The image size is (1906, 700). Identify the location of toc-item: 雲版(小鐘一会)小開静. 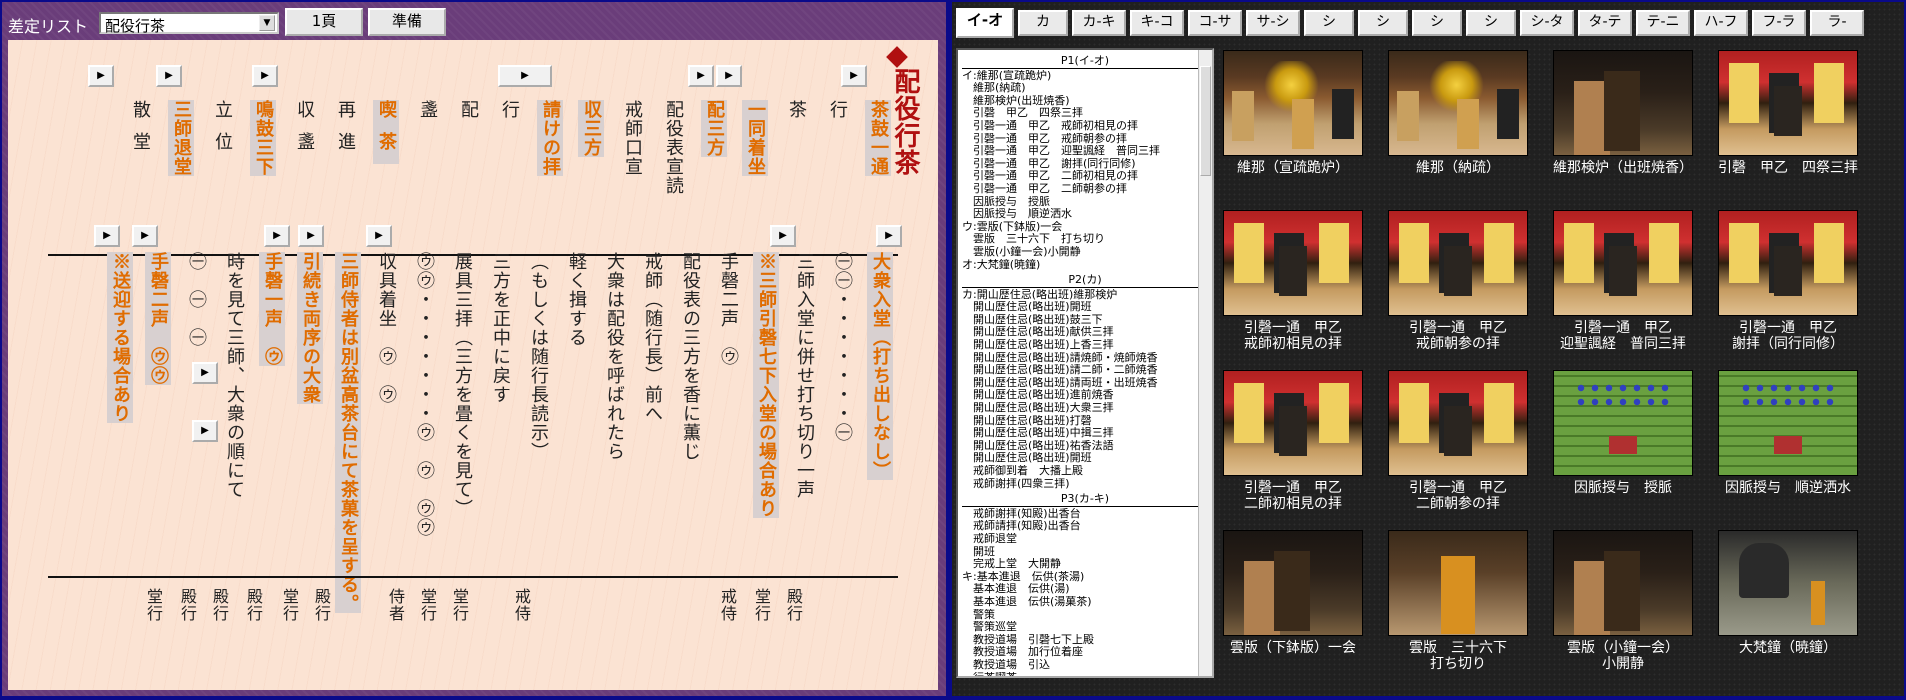
(1085, 252).